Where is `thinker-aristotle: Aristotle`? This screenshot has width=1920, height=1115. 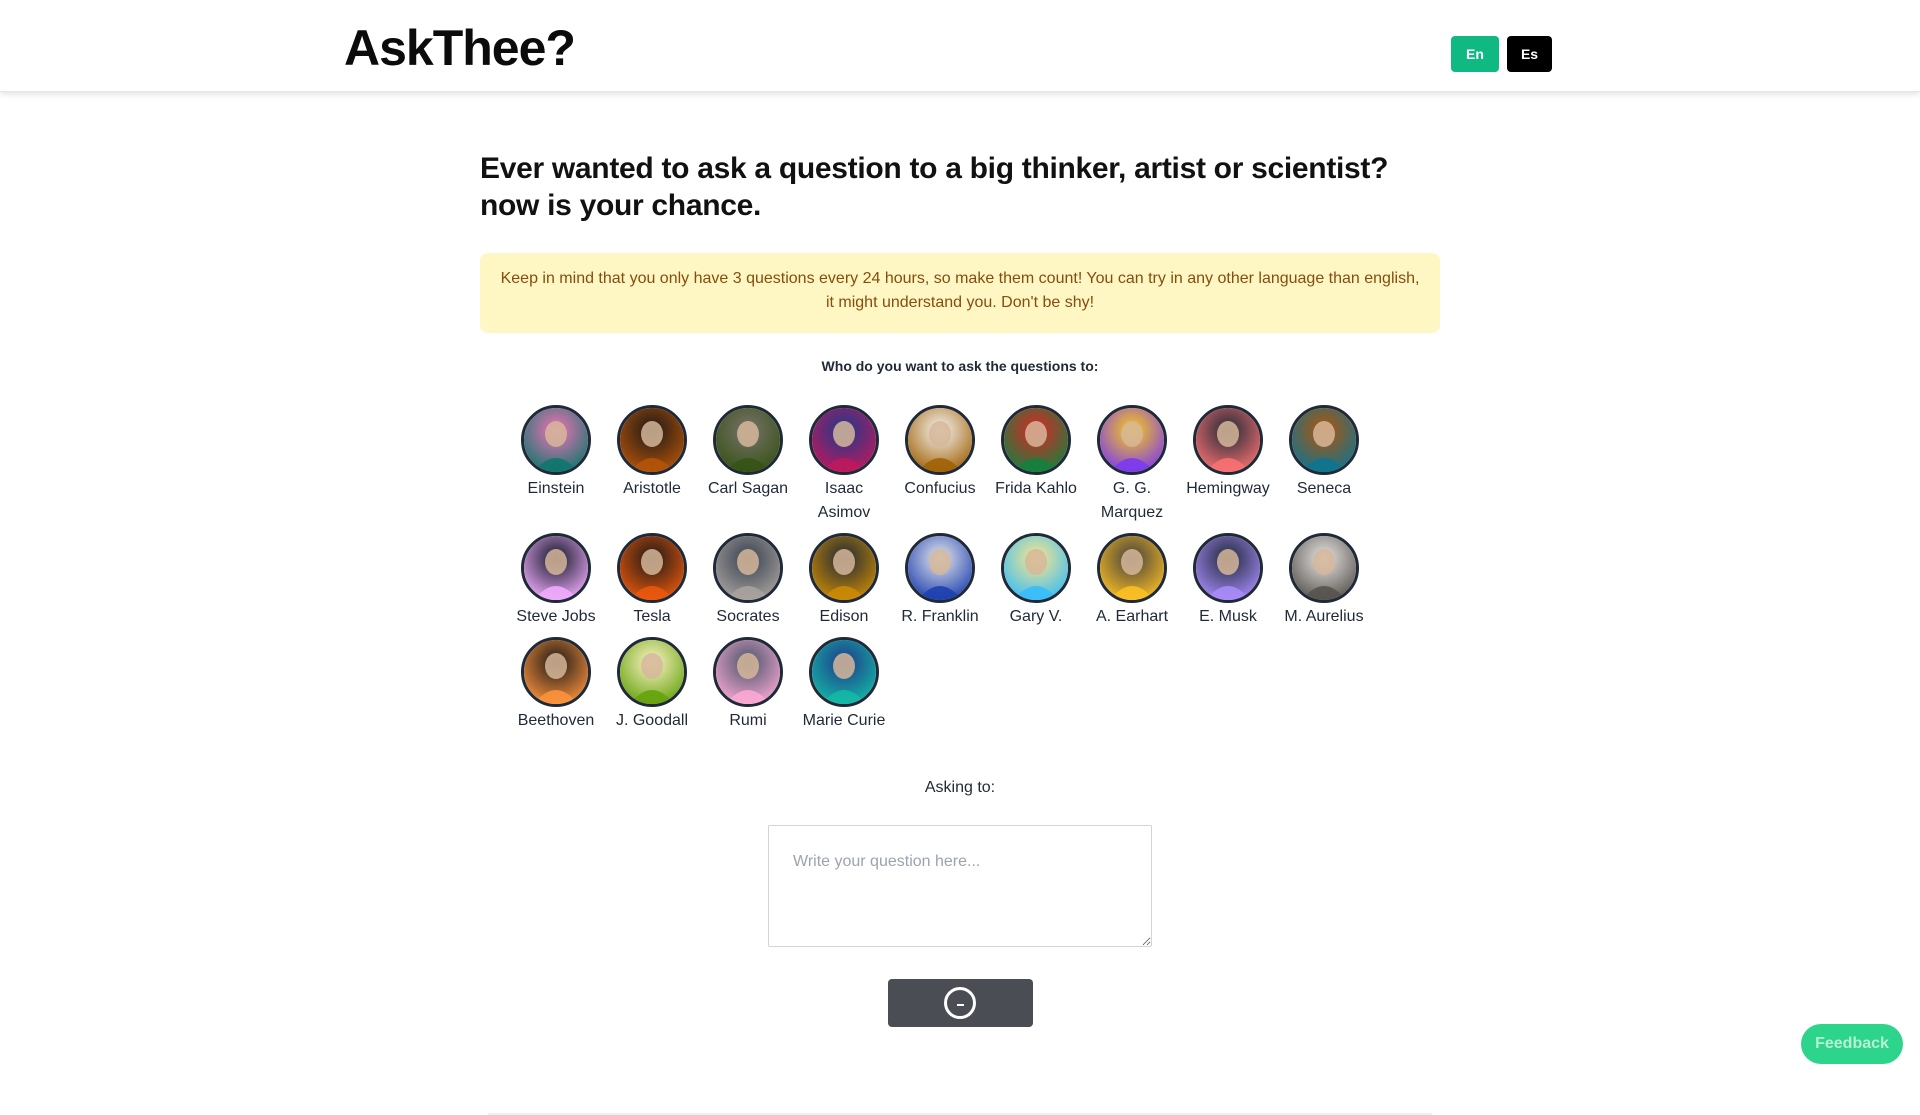
thinker-aristotle: Aristotle is located at coordinates (652, 453).